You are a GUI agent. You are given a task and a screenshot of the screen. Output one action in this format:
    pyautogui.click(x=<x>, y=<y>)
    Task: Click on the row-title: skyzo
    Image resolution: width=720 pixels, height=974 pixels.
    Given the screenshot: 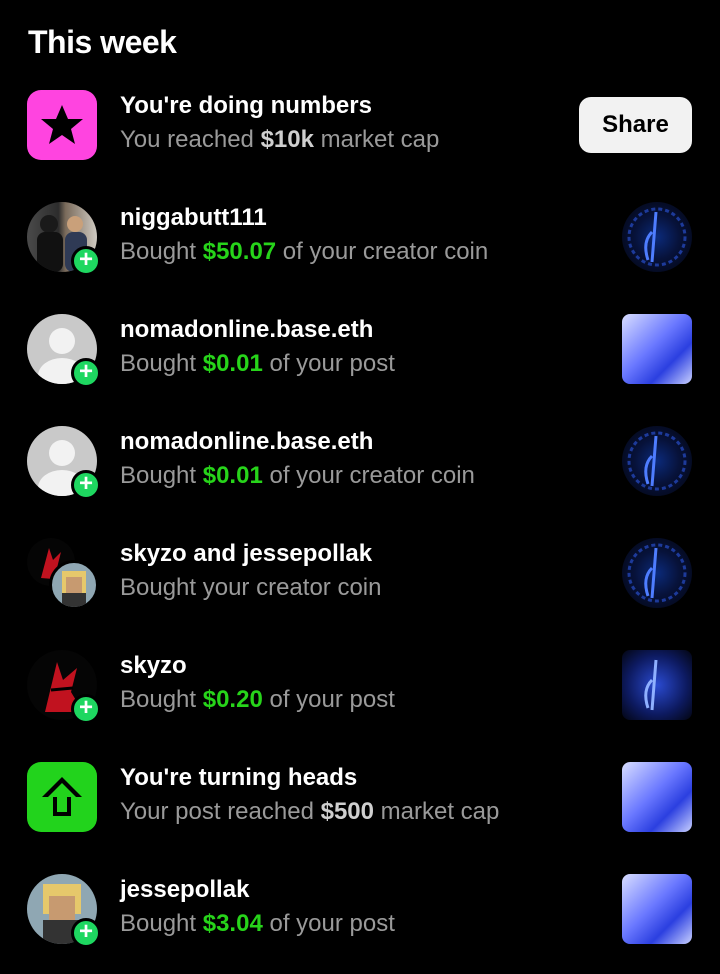 What is the action you would take?
    pyautogui.click(x=153, y=665)
    